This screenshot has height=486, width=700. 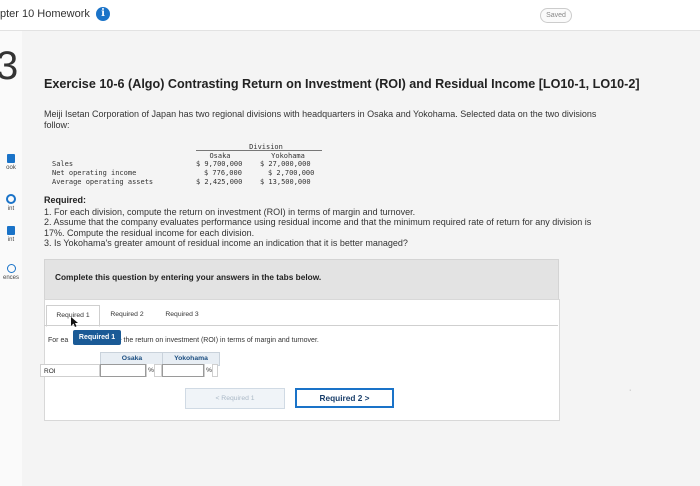 I want to click on prev-required-button: < Required 1, so click(x=235, y=398).